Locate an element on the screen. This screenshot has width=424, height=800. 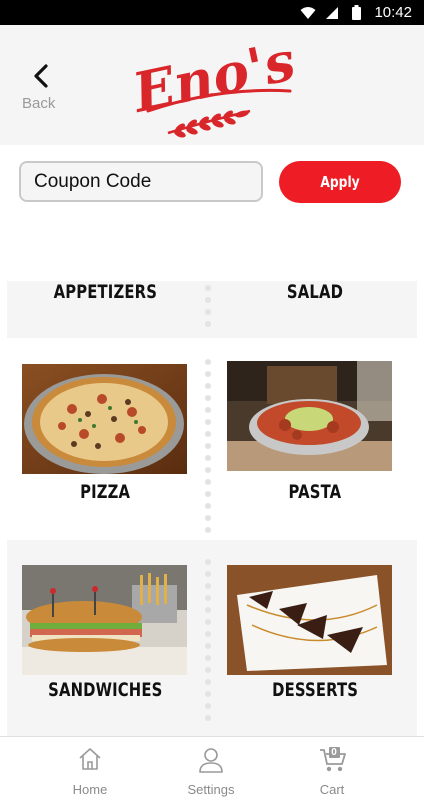
bottom-nav: Home Settings 0 Cart is located at coordinates (212, 768).